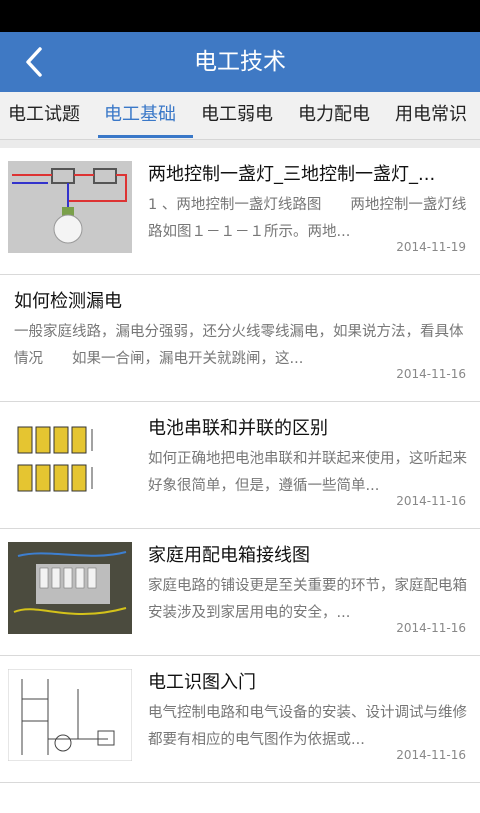  What do you see at coordinates (431, 115) in the screenshot?
I see `tab-electricity-tips: 用电常识` at bounding box center [431, 115].